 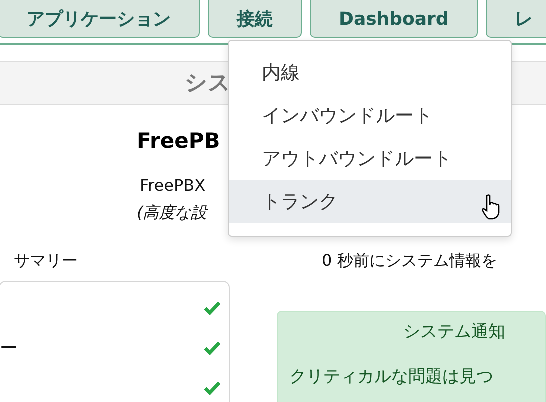 What do you see at coordinates (172, 213) in the screenshot?
I see `note-text: (高度な設` at bounding box center [172, 213].